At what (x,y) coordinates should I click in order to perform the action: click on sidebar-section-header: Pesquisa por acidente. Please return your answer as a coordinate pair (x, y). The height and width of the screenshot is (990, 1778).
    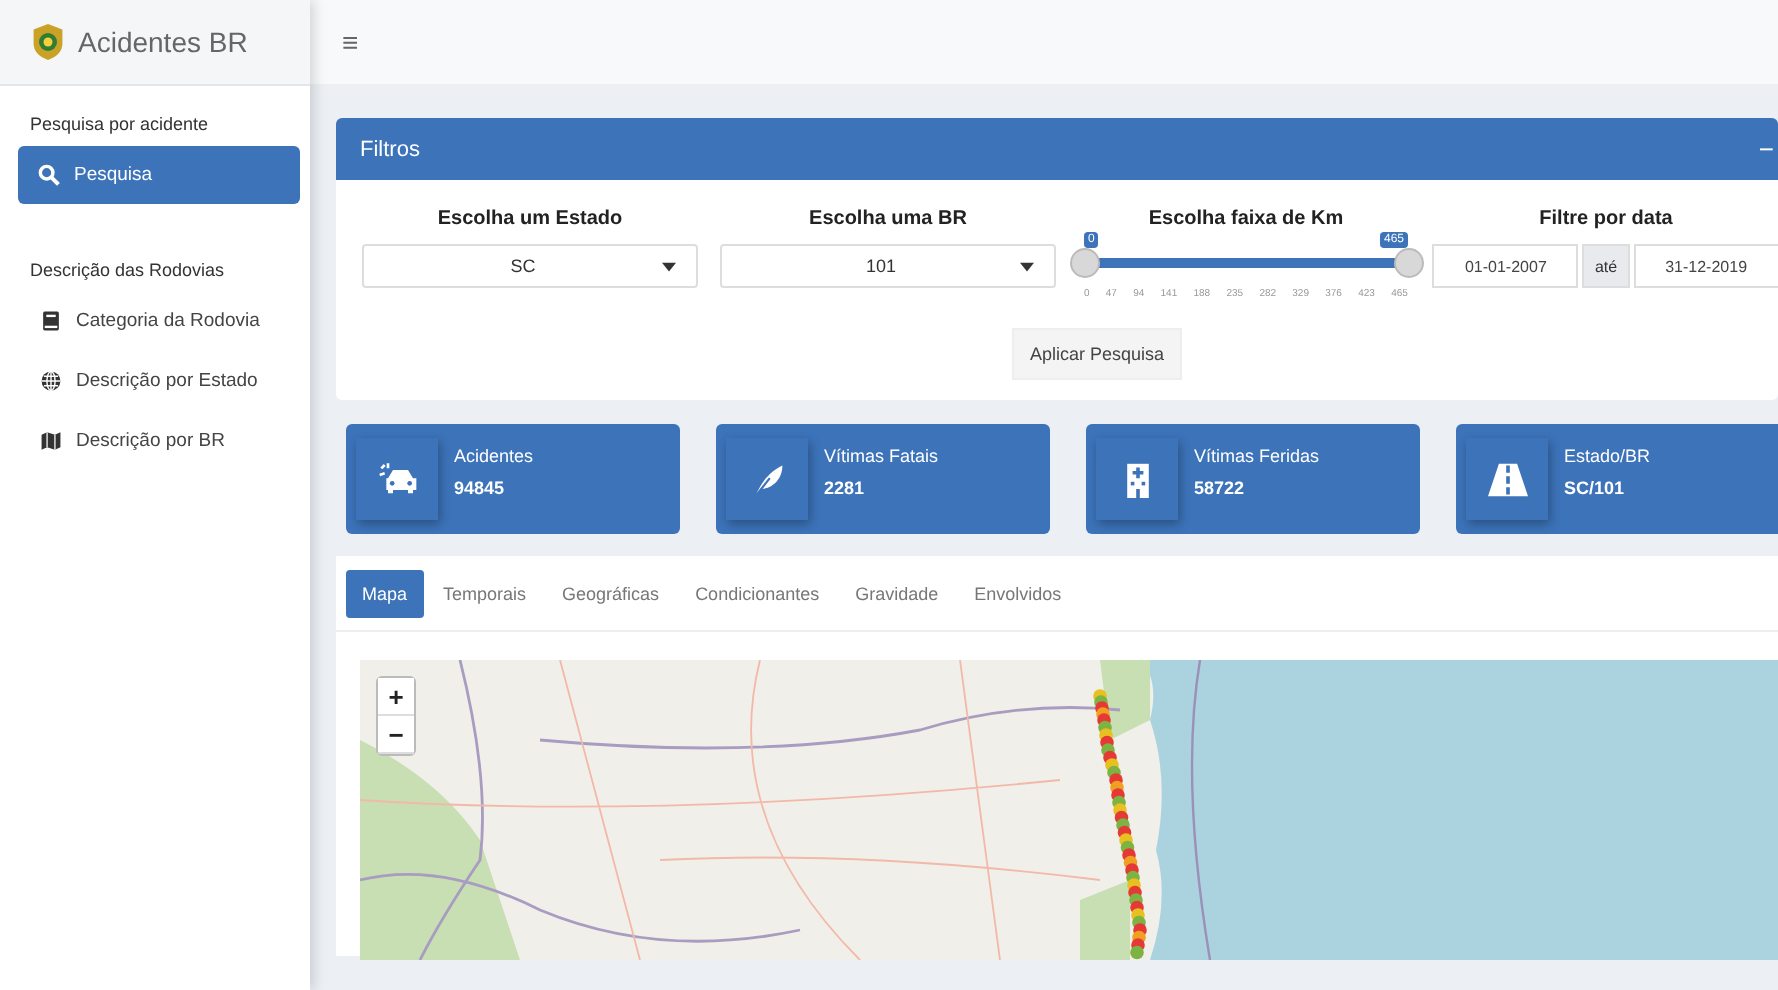
    Looking at the image, I should click on (119, 125).